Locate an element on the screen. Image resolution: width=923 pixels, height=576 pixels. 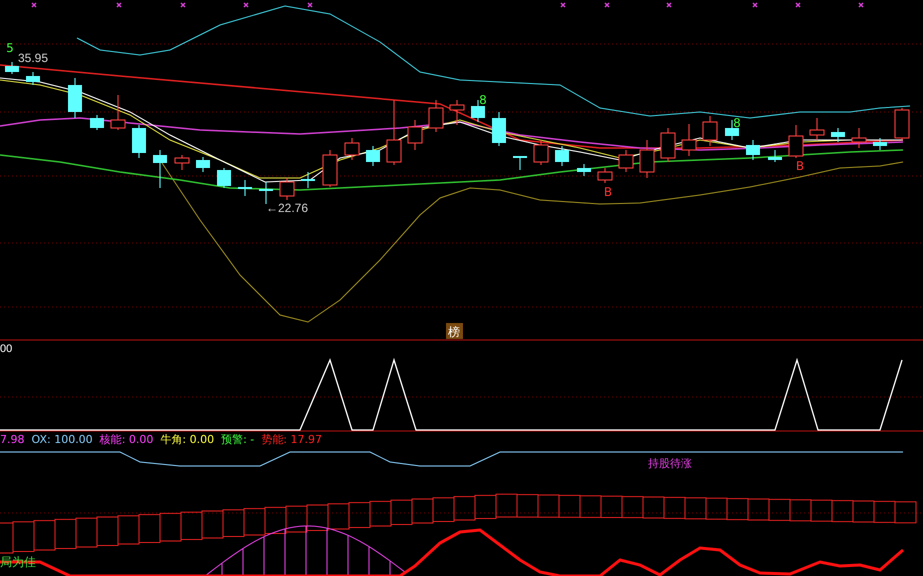
low-price-label: ←22.76 is located at coordinates (287, 208).